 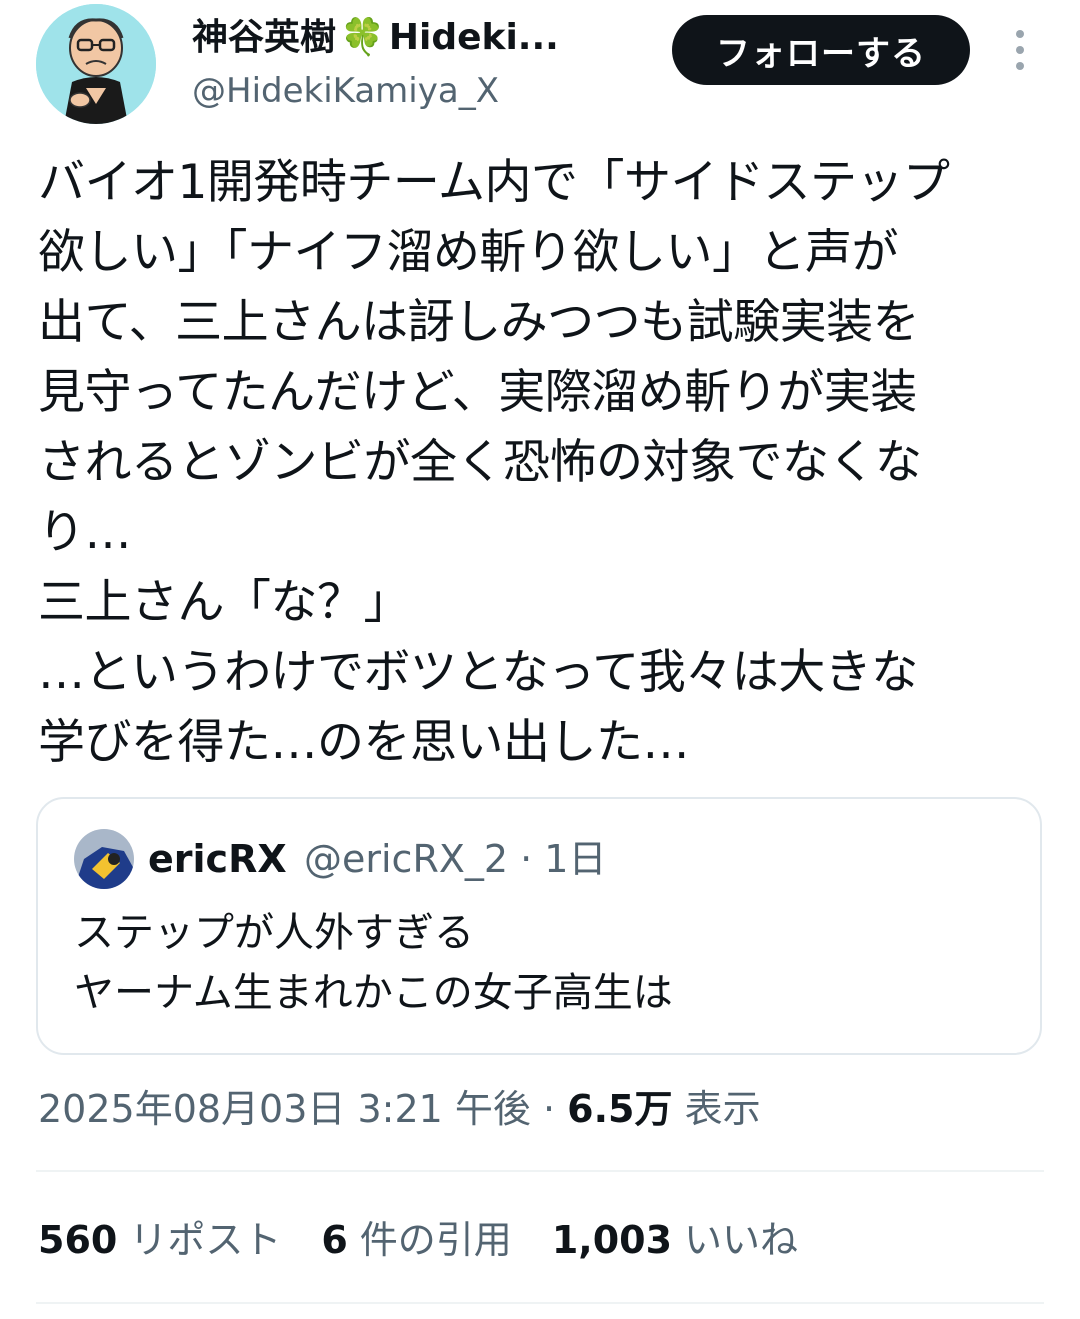 What do you see at coordinates (455, 859) in the screenshot?
I see `quote-author-meta: @ericRX_2 · 1日` at bounding box center [455, 859].